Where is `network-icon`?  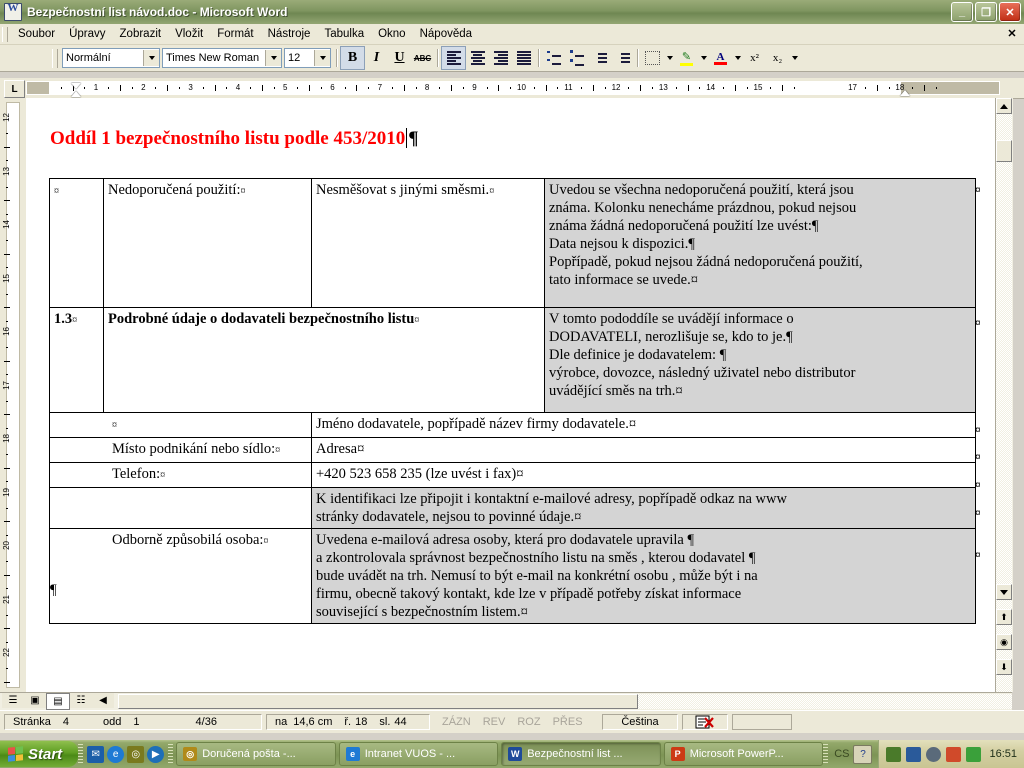 network-icon is located at coordinates (914, 754).